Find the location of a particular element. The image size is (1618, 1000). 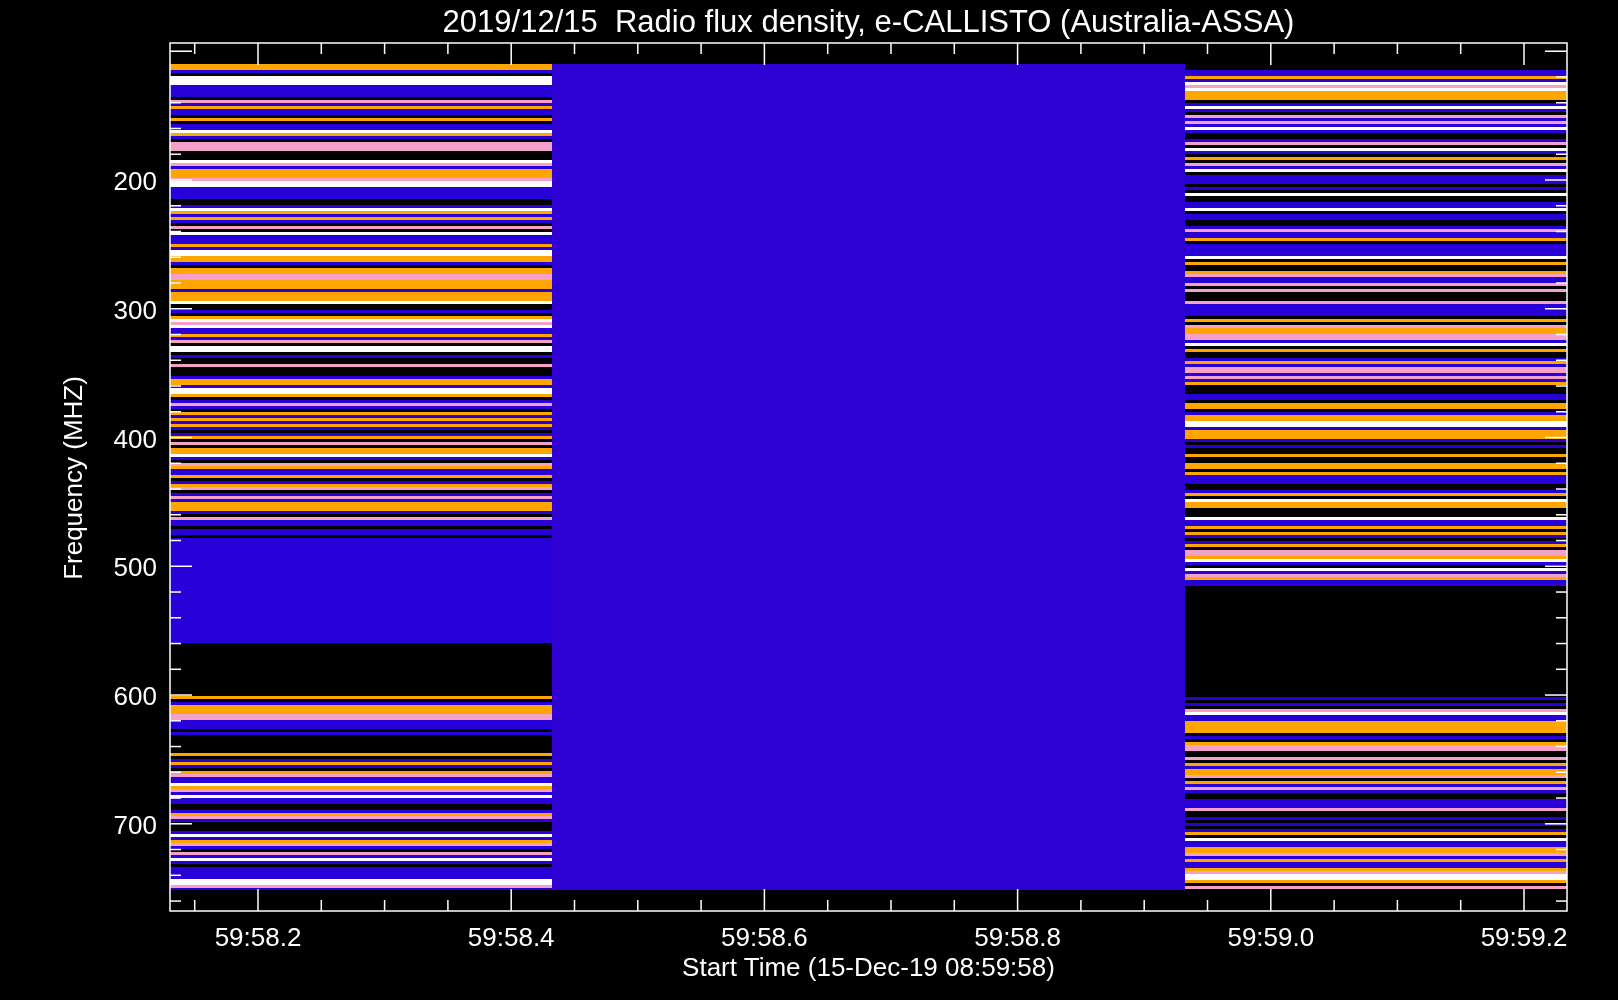

x-tick-label: 59:58.4 is located at coordinates (511, 937).